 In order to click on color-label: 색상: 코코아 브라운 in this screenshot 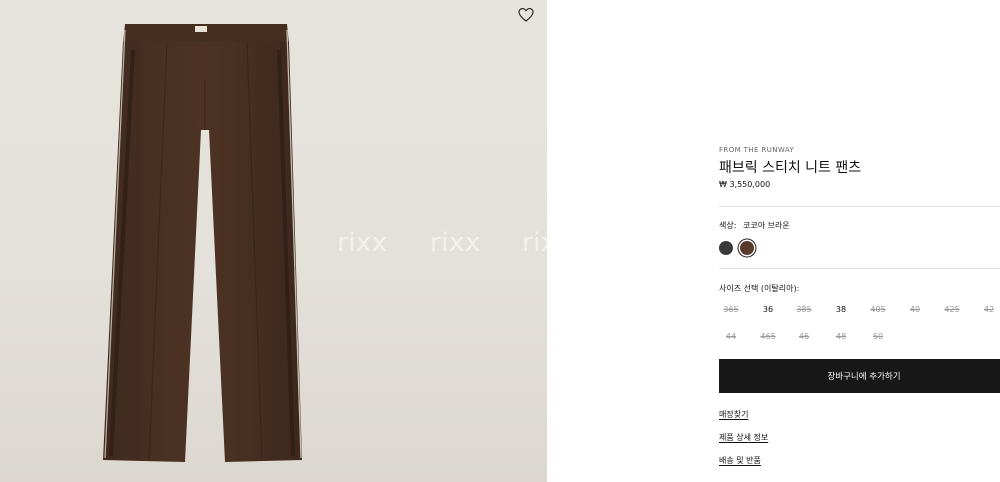, I will do `click(754, 225)`.